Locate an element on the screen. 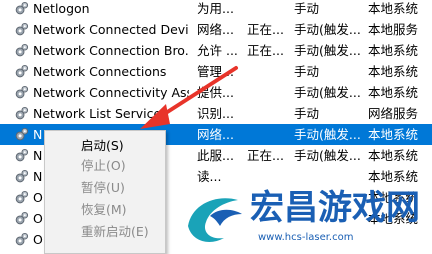  menu-item-pause: 暂停(U) is located at coordinates (105, 188).